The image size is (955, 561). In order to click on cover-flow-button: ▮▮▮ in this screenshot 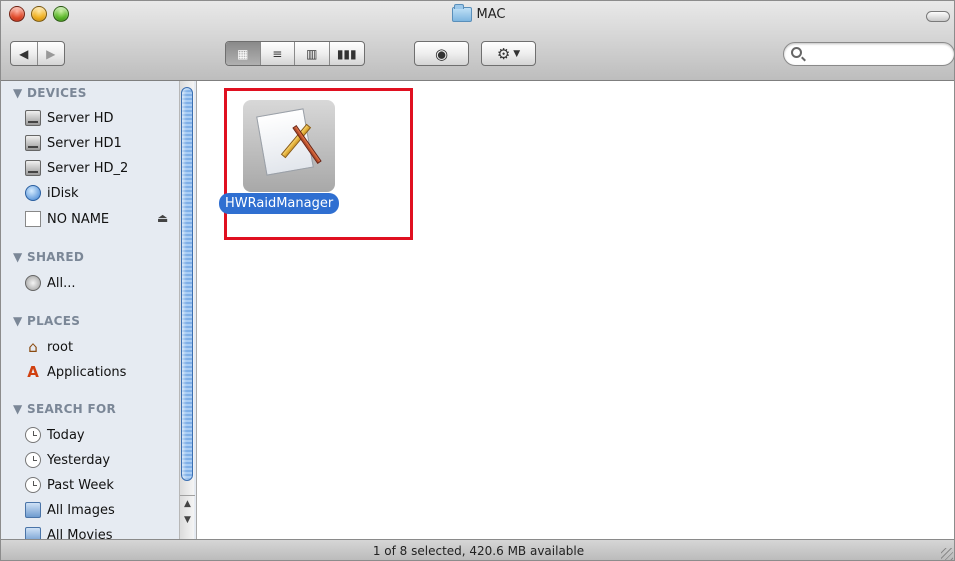, I will do `click(347, 53)`.